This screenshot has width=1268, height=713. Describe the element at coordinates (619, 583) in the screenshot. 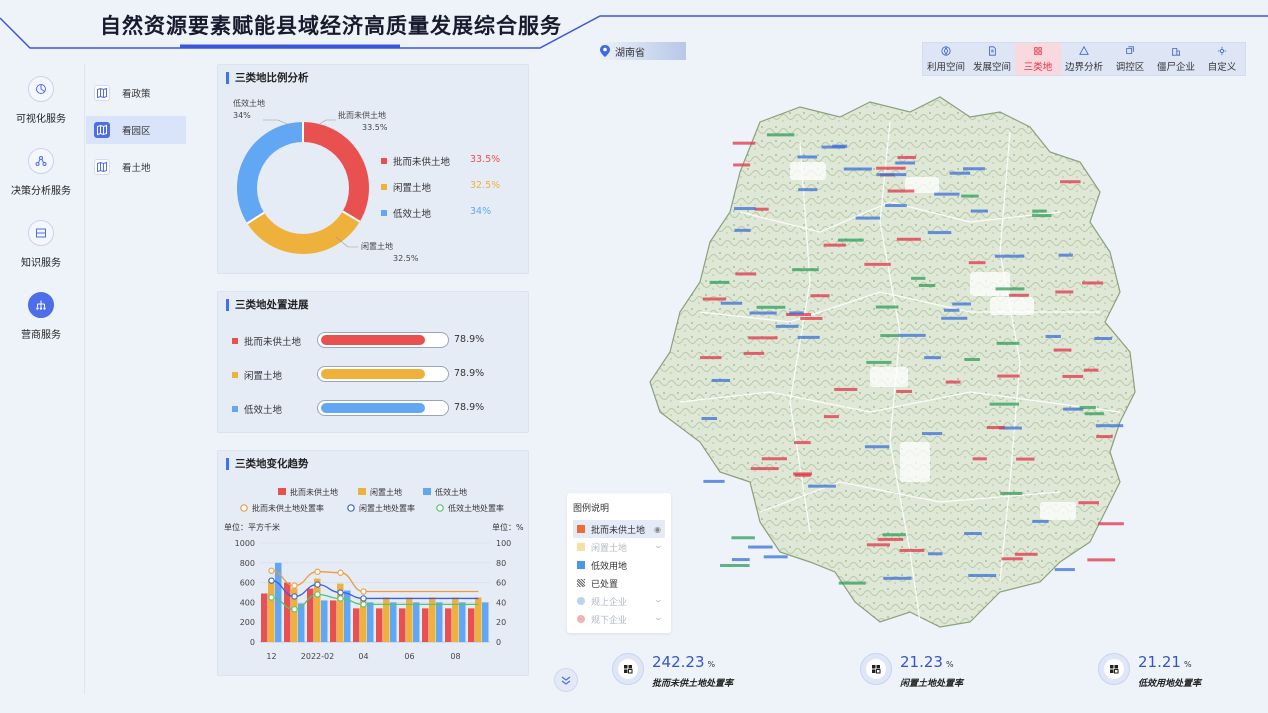

I see `map-legend-item-3: 已处置` at that location.